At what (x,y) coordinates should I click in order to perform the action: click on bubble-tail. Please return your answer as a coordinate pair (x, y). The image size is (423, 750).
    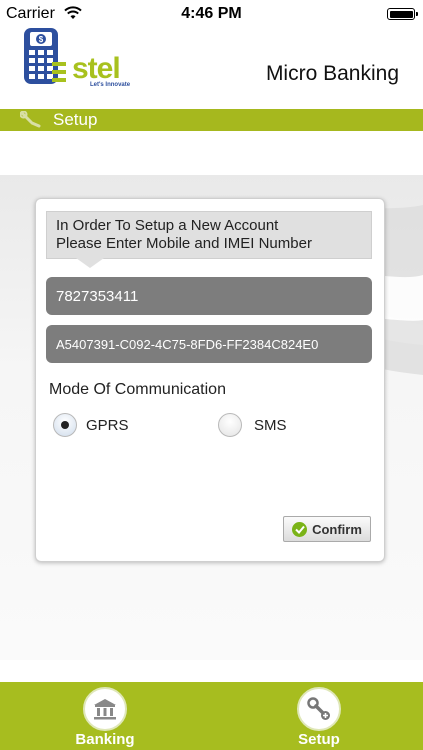
    Looking at the image, I should click on (90, 263).